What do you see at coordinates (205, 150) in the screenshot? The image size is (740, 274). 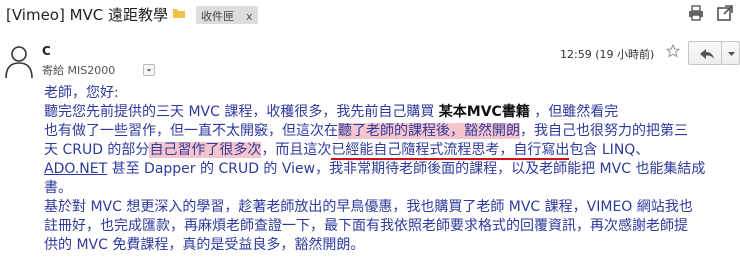 I see `highlighted-phrase: 自己習作了很多次` at bounding box center [205, 150].